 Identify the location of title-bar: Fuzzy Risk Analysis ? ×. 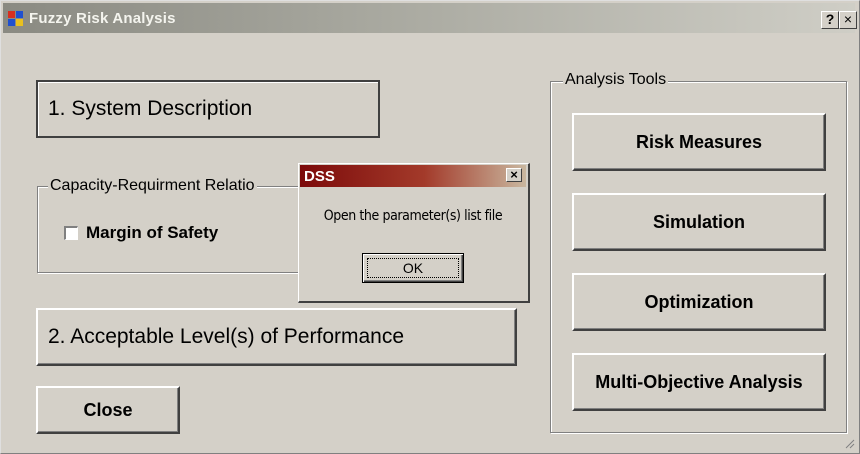
(430, 18).